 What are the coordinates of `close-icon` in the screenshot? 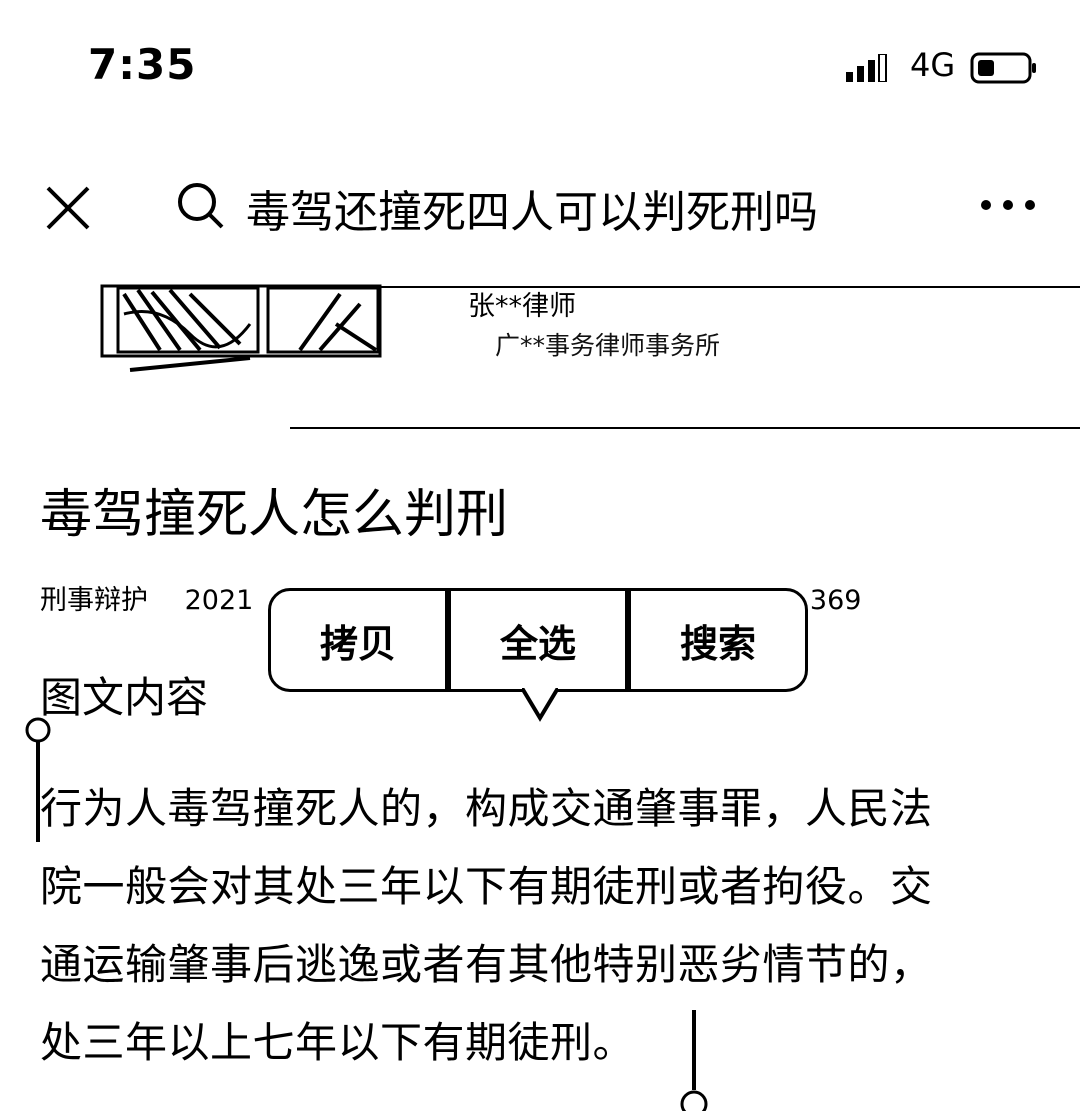 It's located at (68, 208).